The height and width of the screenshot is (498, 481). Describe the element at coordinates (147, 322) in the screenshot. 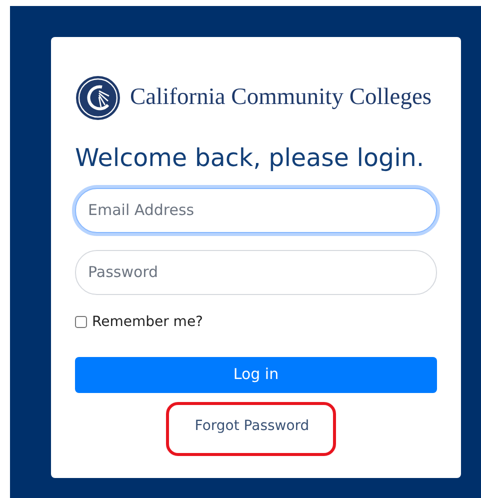

I see `remember-label: Remember me?` at that location.